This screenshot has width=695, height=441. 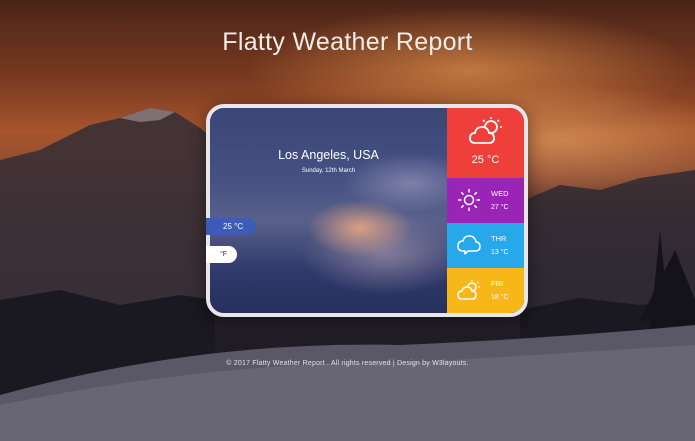 What do you see at coordinates (500, 193) in the screenshot?
I see `forecast-day: WED` at bounding box center [500, 193].